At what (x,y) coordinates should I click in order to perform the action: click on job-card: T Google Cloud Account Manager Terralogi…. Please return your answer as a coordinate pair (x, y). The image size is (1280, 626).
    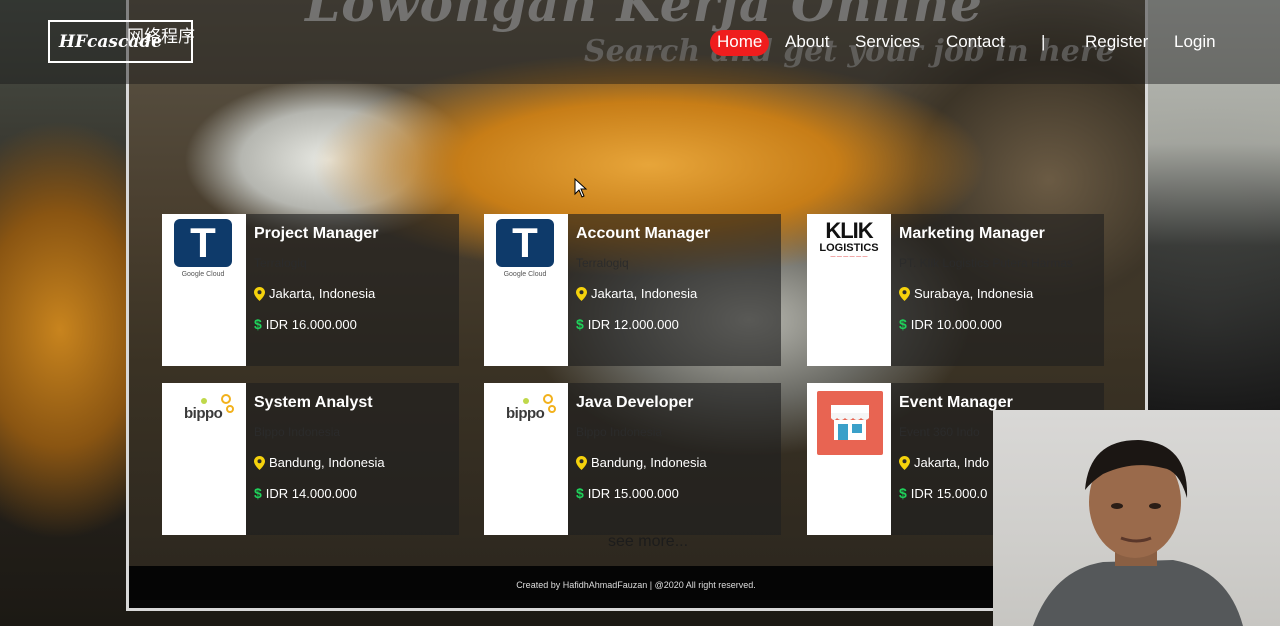
    Looking at the image, I should click on (632, 290).